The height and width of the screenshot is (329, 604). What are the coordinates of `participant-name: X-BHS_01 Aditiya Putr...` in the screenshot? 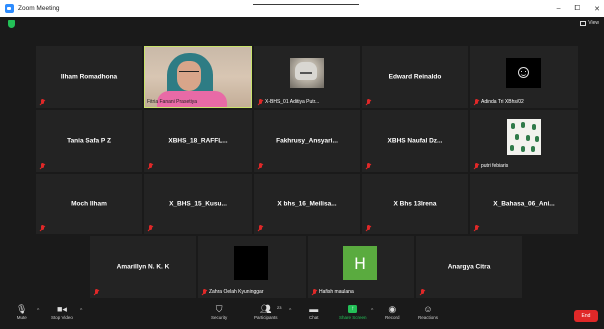 It's located at (292, 102).